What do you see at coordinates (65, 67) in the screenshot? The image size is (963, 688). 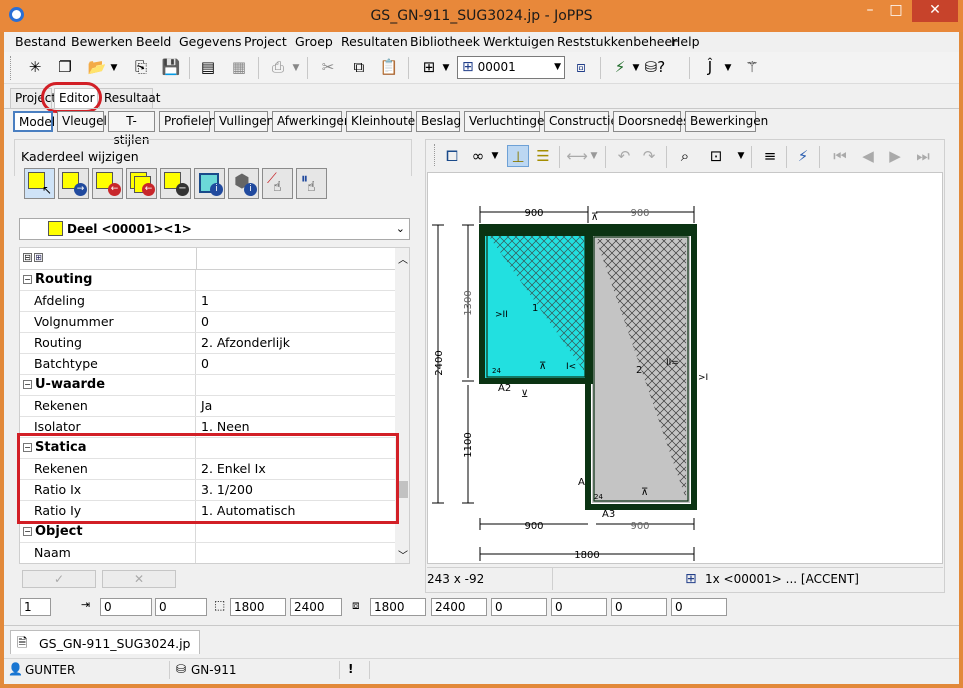 I see `copy-file-icon: ❐` at bounding box center [65, 67].